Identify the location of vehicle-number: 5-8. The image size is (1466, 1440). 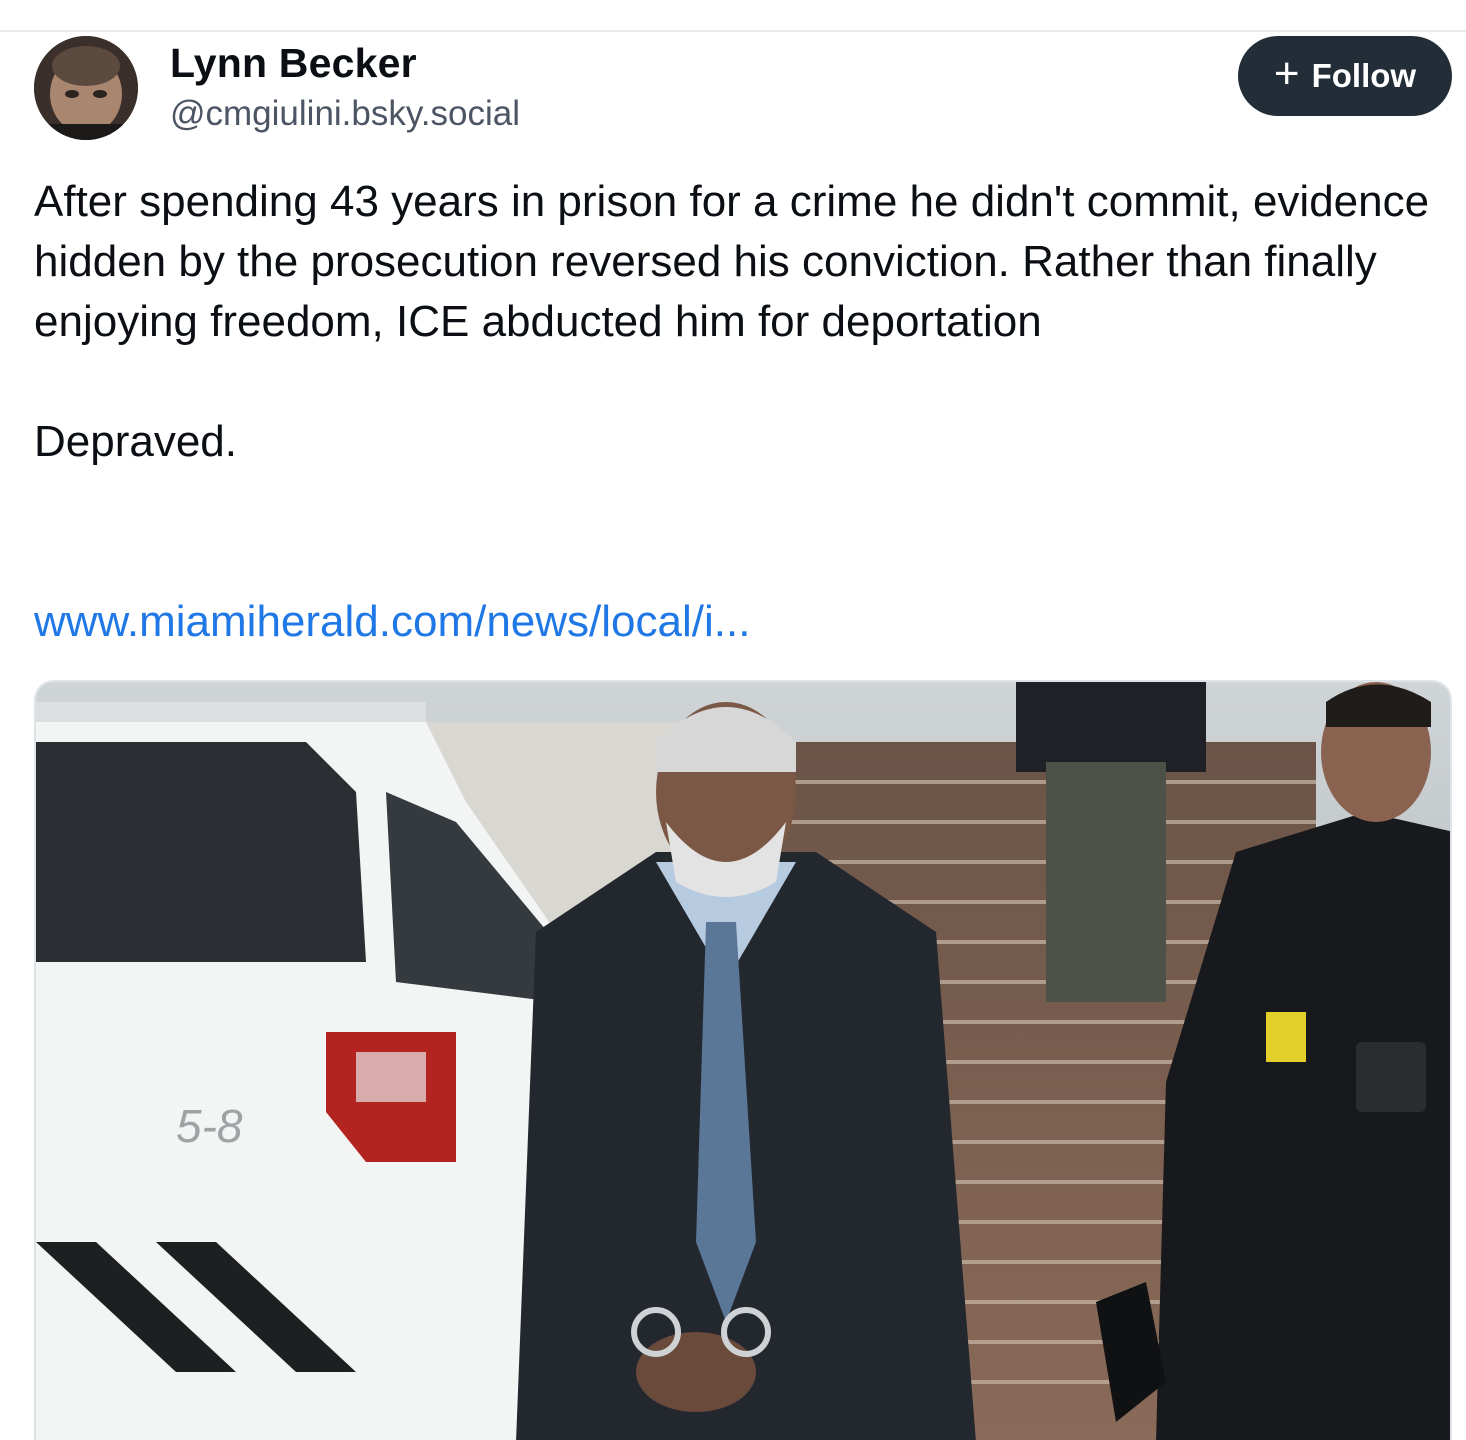
(209, 1126).